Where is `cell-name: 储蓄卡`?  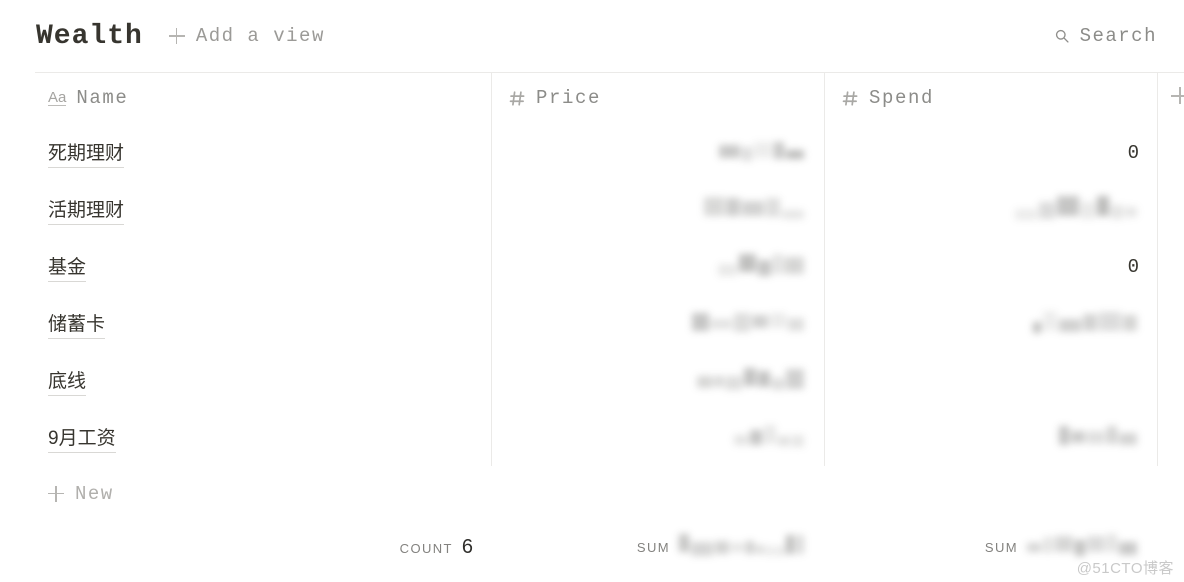 cell-name: 储蓄卡 is located at coordinates (263, 324).